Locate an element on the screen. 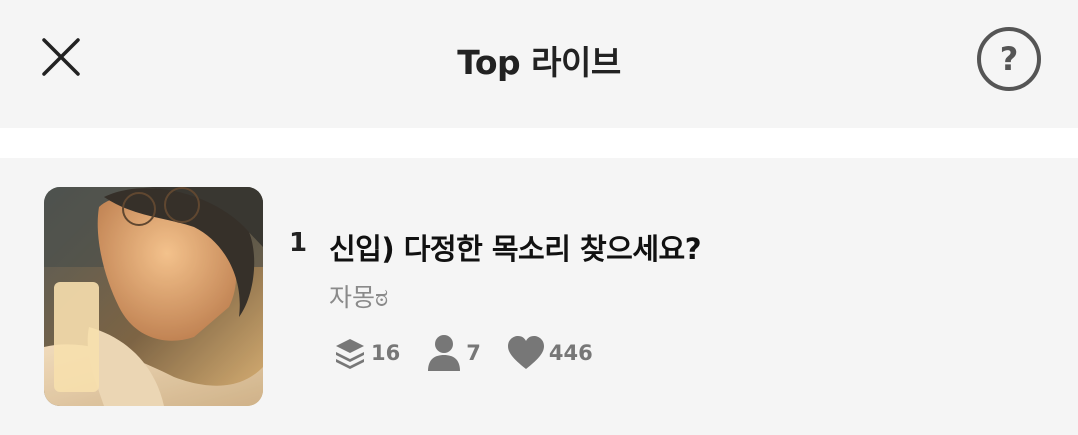 The width and height of the screenshot is (1078, 435). stats-row: 16 7 446 is located at coordinates (463, 353).